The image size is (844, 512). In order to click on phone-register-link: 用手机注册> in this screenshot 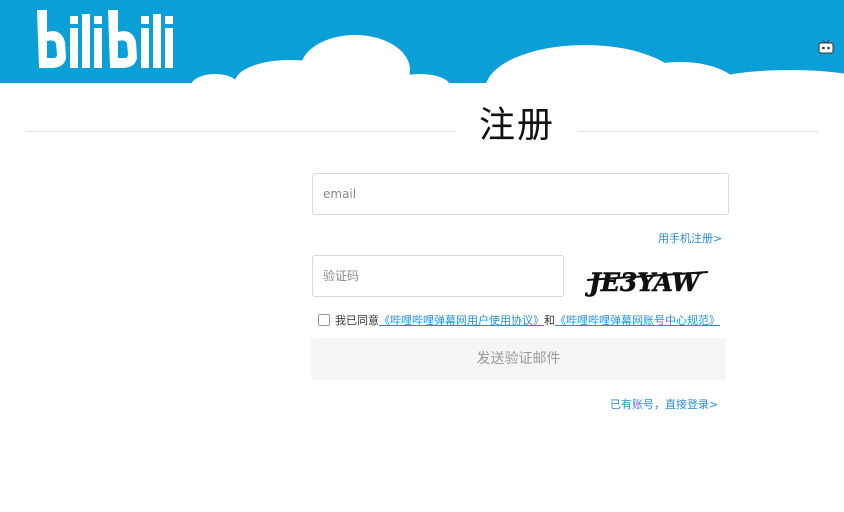, I will do `click(690, 238)`.